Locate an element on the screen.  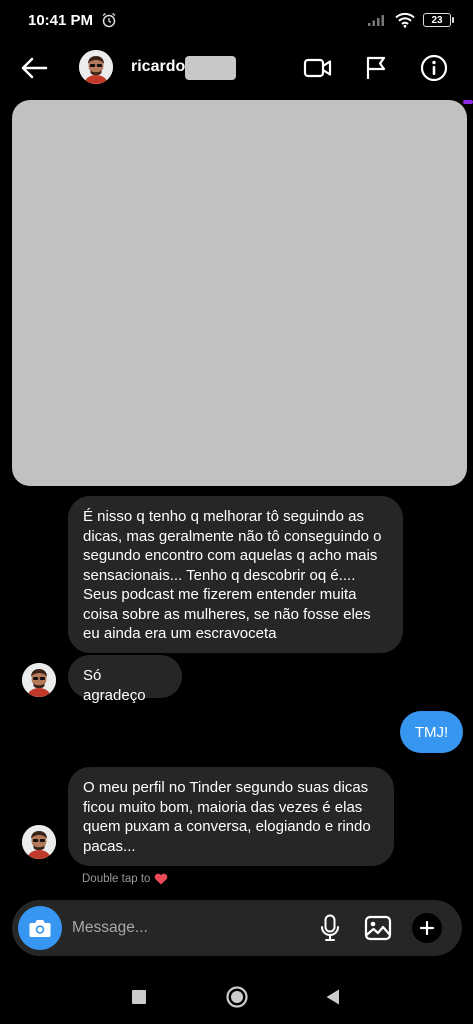
gallery-button is located at coordinates (378, 928).